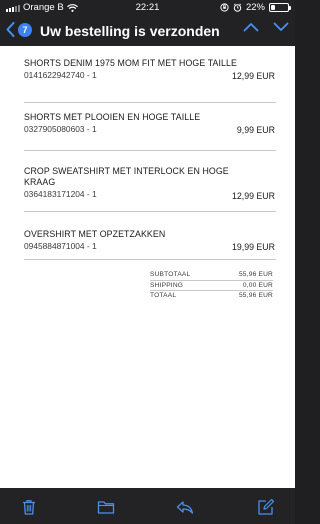 The height and width of the screenshot is (524, 320). Describe the element at coordinates (10, 29) in the screenshot. I see `chevron-left-icon` at that location.